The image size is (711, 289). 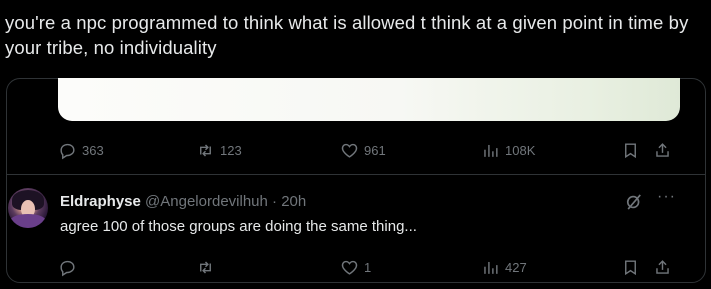 What do you see at coordinates (504, 267) in the screenshot?
I see `views-button: 427` at bounding box center [504, 267].